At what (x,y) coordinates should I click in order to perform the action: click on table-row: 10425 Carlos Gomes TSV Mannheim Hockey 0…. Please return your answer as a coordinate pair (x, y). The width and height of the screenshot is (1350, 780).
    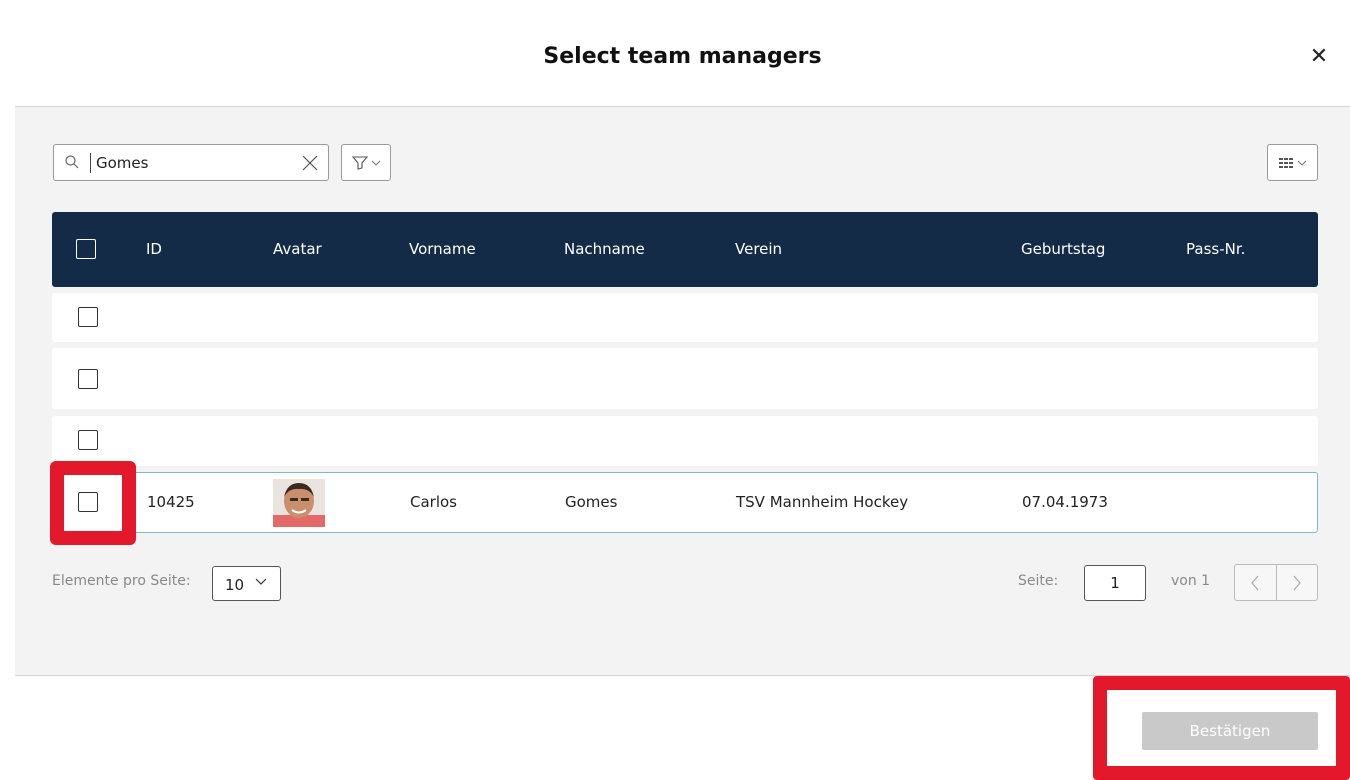
    Looking at the image, I should click on (685, 502).